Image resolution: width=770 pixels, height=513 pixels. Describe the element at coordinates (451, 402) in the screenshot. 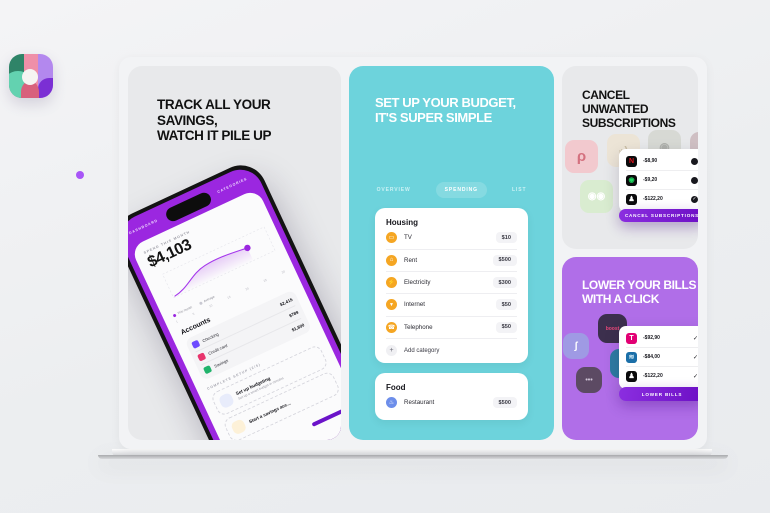

I see `budget-row: ♨ Restaurant $500` at that location.